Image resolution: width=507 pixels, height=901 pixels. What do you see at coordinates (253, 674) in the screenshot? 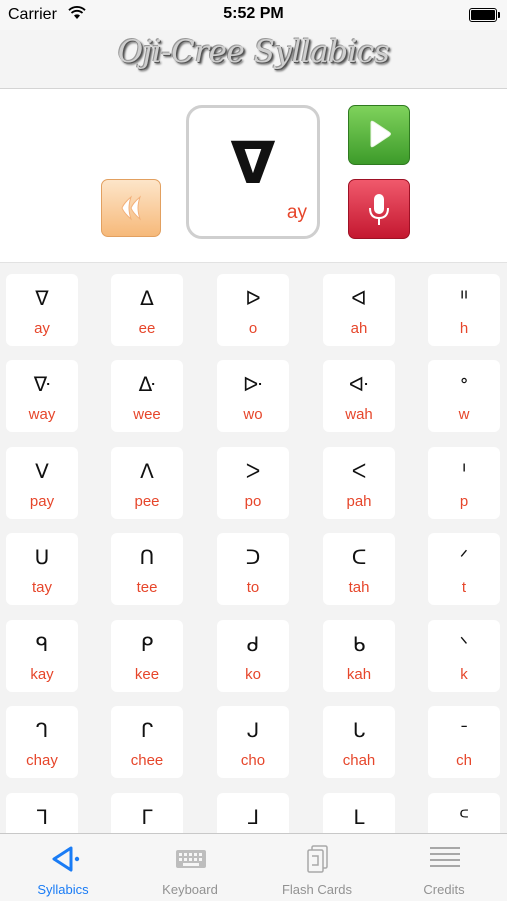
I see `syllabic-romanization: ko` at bounding box center [253, 674].